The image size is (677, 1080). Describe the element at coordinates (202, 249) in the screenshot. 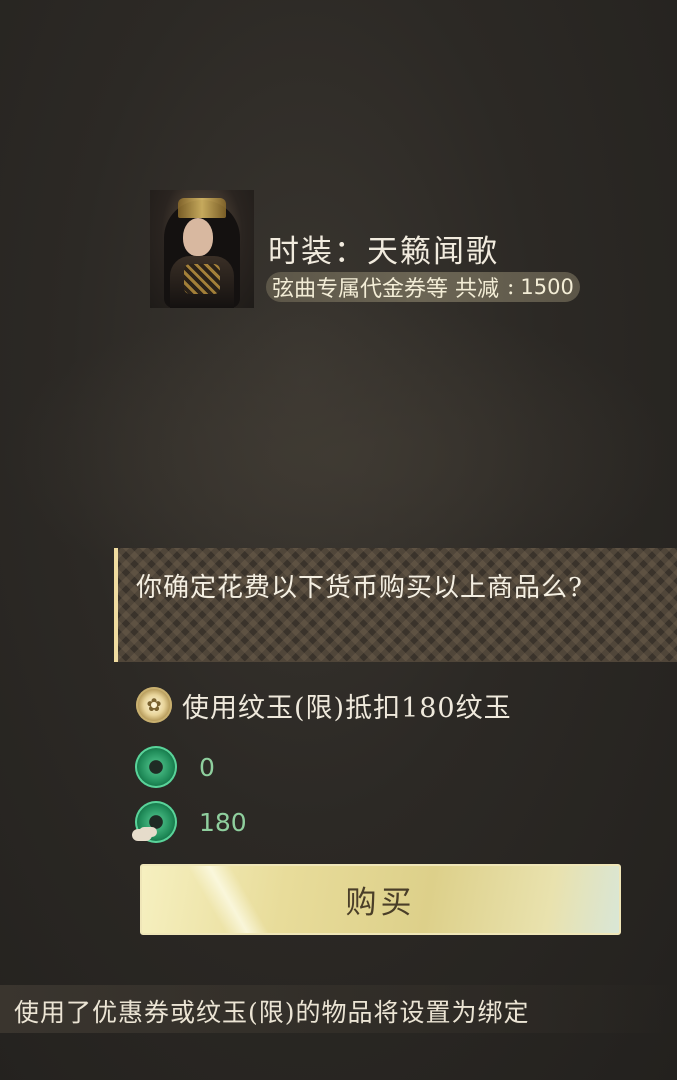

I see `product-avatar` at that location.